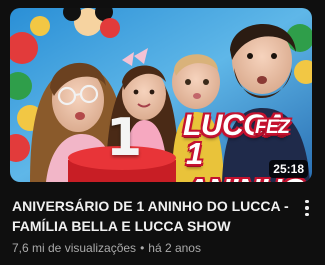 The height and width of the screenshot is (265, 325). What do you see at coordinates (174, 248) in the screenshot?
I see `upload-age: há 2 anos` at bounding box center [174, 248].